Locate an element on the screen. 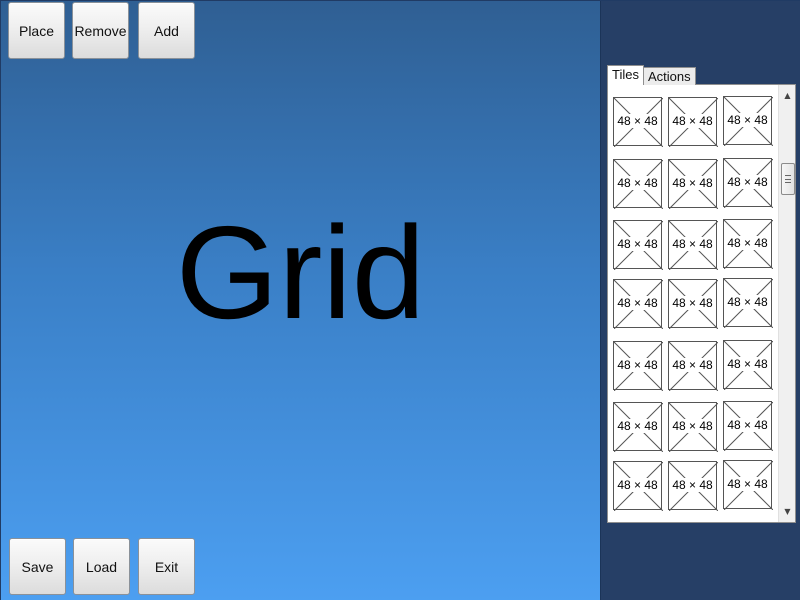 This screenshot has height=600, width=800. tab-tiles: Tiles is located at coordinates (625, 75).